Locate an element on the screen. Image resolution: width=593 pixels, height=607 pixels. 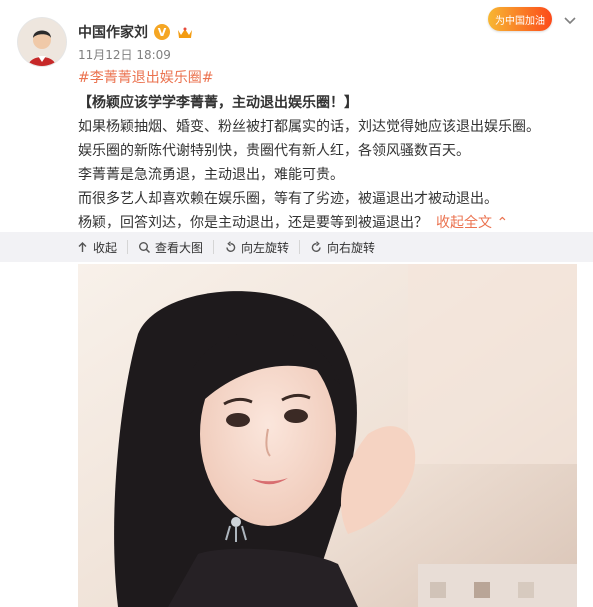
magnifier-icon is located at coordinates (145, 247).